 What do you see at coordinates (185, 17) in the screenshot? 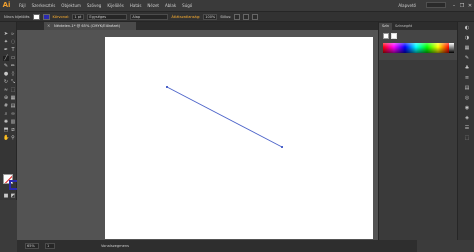
I see `opacity-label: Átlátszatlanság:` at bounding box center [185, 17].